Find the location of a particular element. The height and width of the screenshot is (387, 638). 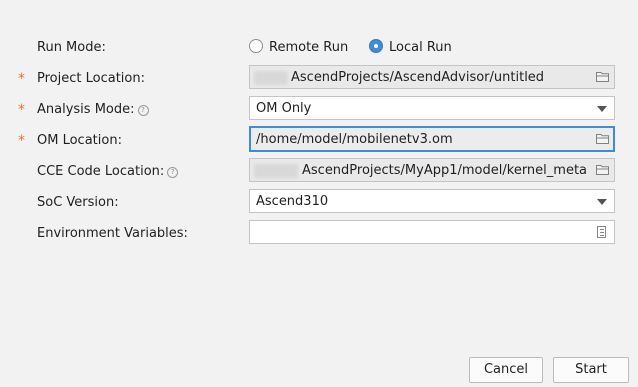

soc-version-row: SoC Version: Ascend310 is located at coordinates (319, 203).